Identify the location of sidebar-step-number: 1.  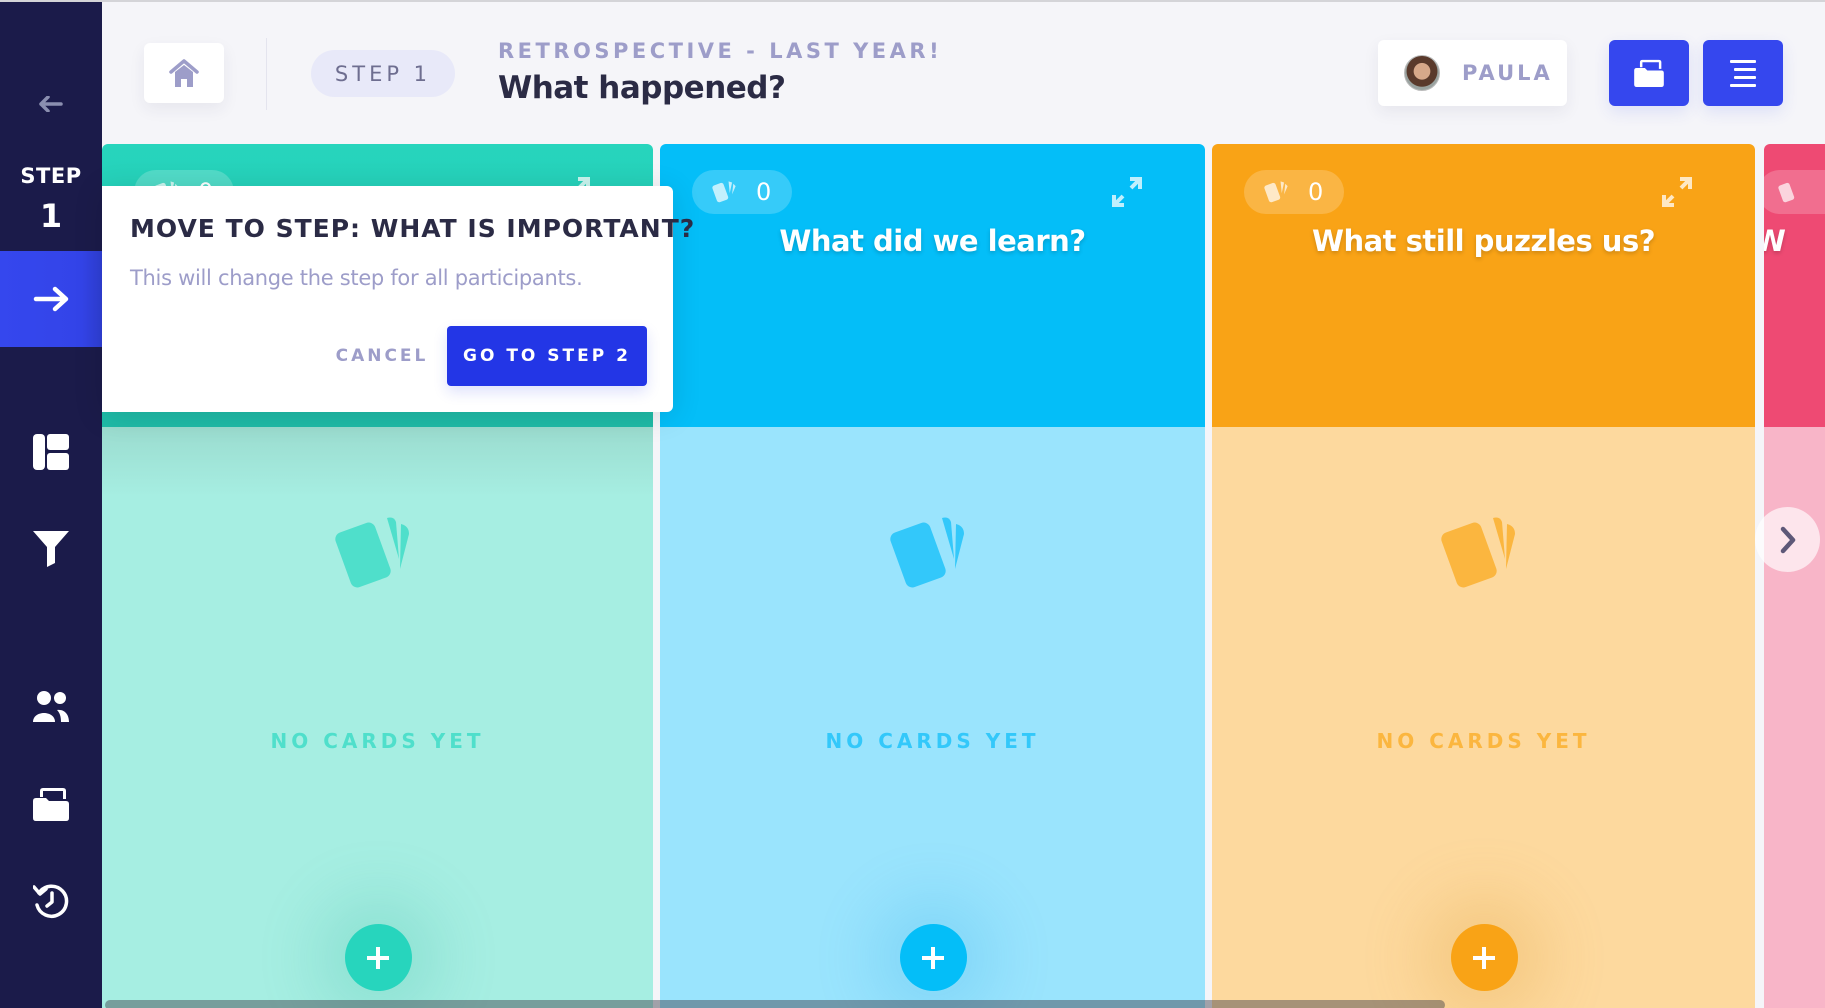
(51, 216).